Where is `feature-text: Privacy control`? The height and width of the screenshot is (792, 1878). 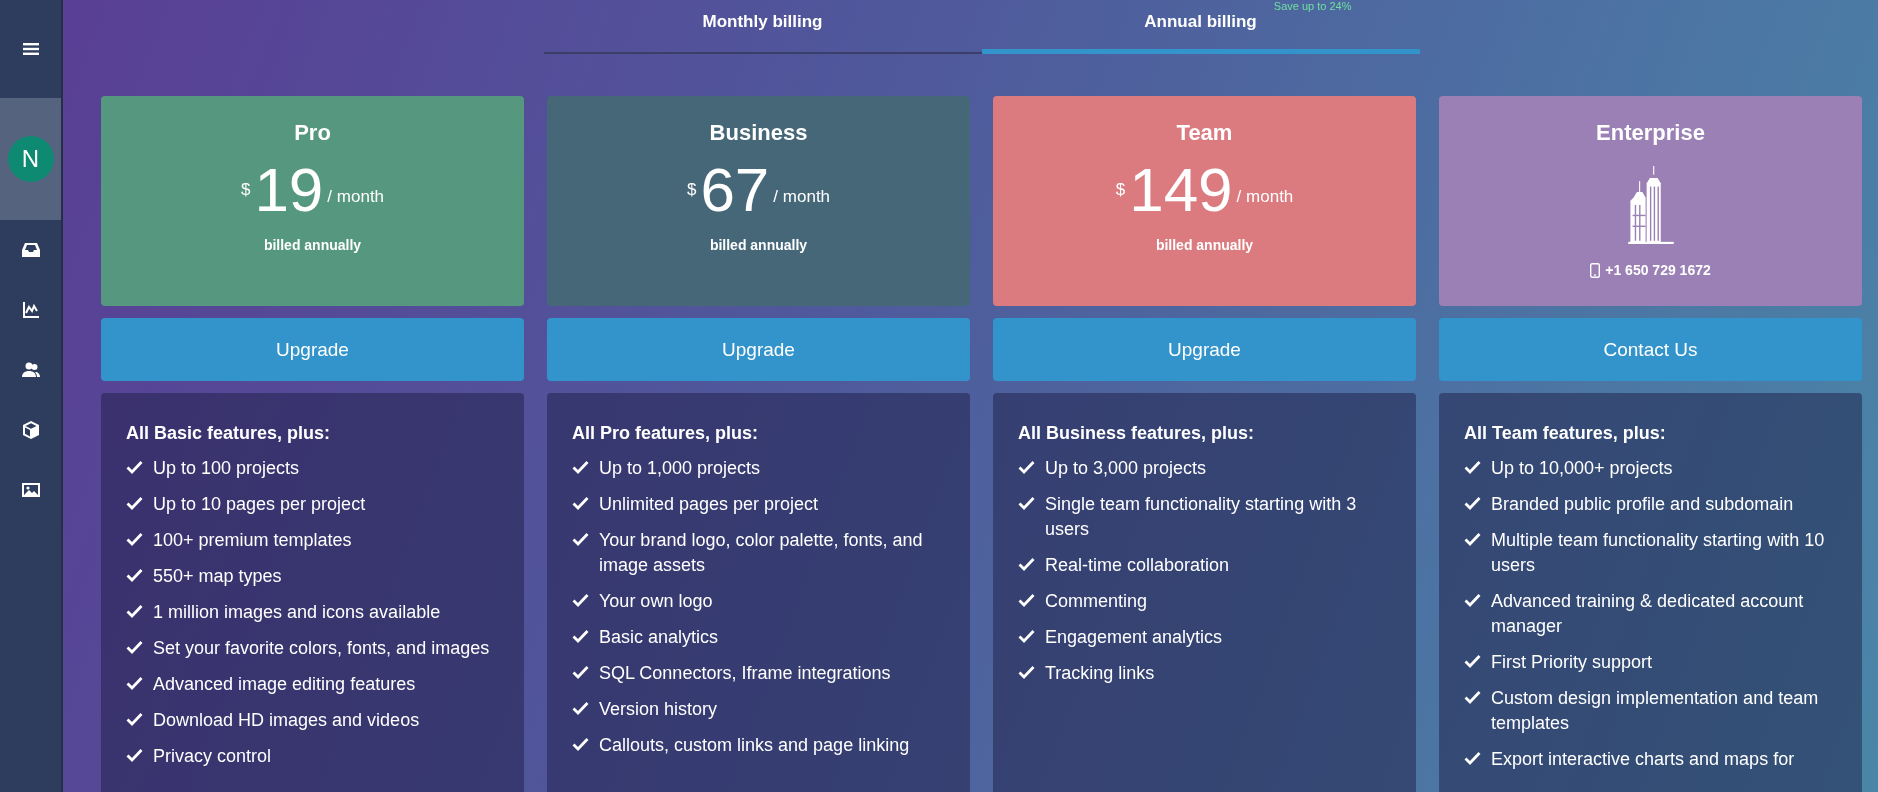 feature-text: Privacy control is located at coordinates (212, 756).